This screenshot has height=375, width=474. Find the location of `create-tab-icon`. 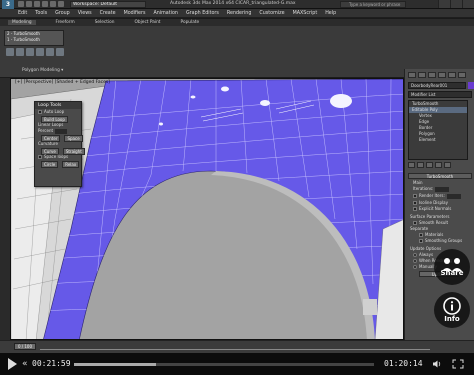

create-tab-icon is located at coordinates (412, 75).